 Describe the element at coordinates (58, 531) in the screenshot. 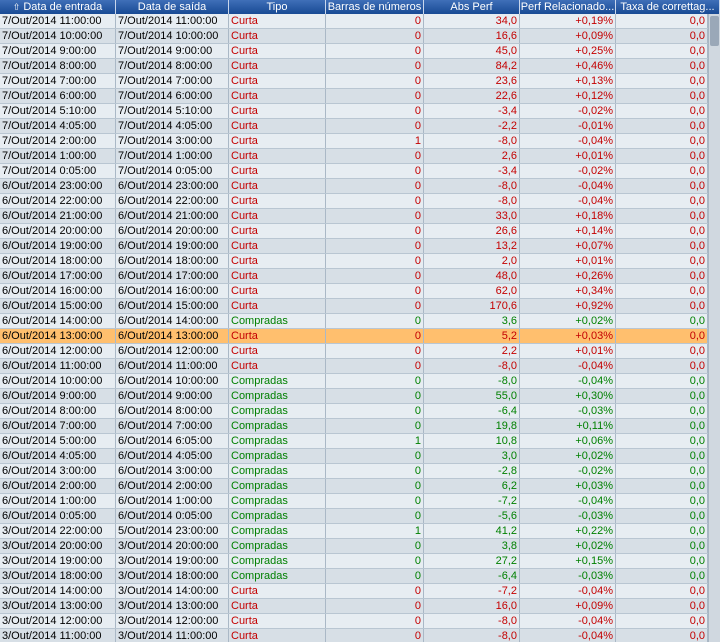

I see `entry-date-cell: 3/Out/2014 22:00:00` at that location.